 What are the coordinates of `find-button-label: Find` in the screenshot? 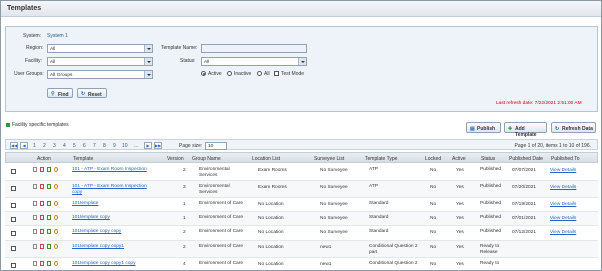 It's located at (63, 94).